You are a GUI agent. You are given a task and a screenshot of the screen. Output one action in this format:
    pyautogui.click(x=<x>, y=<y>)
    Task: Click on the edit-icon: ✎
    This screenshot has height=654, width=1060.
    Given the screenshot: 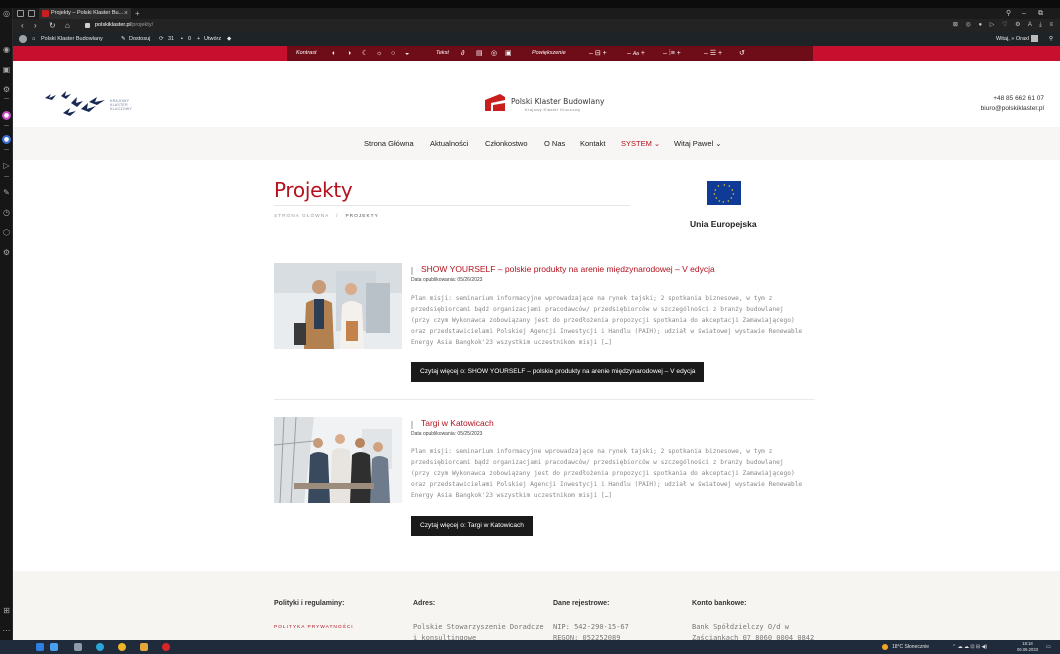 What is the action you would take?
    pyautogui.click(x=6, y=192)
    